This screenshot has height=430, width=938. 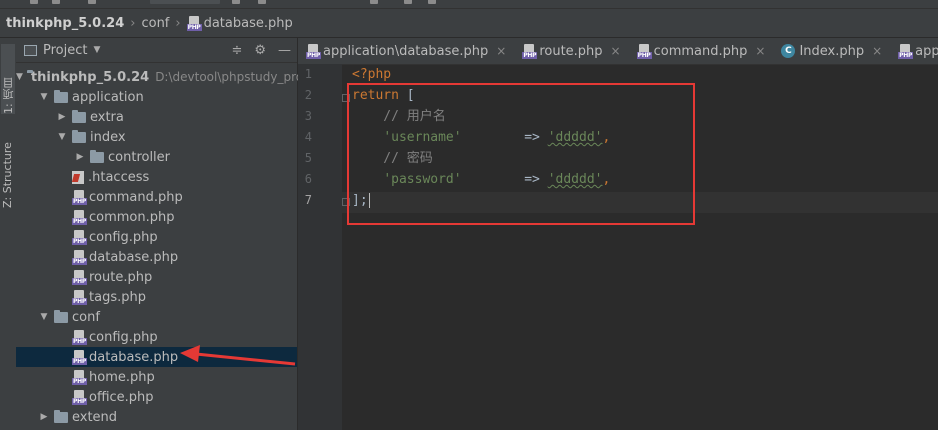 I want to click on tree-folder: ▼ thinkphp_5.0.24 D:\devtool\phpstudy_pro, so click(x=159, y=77).